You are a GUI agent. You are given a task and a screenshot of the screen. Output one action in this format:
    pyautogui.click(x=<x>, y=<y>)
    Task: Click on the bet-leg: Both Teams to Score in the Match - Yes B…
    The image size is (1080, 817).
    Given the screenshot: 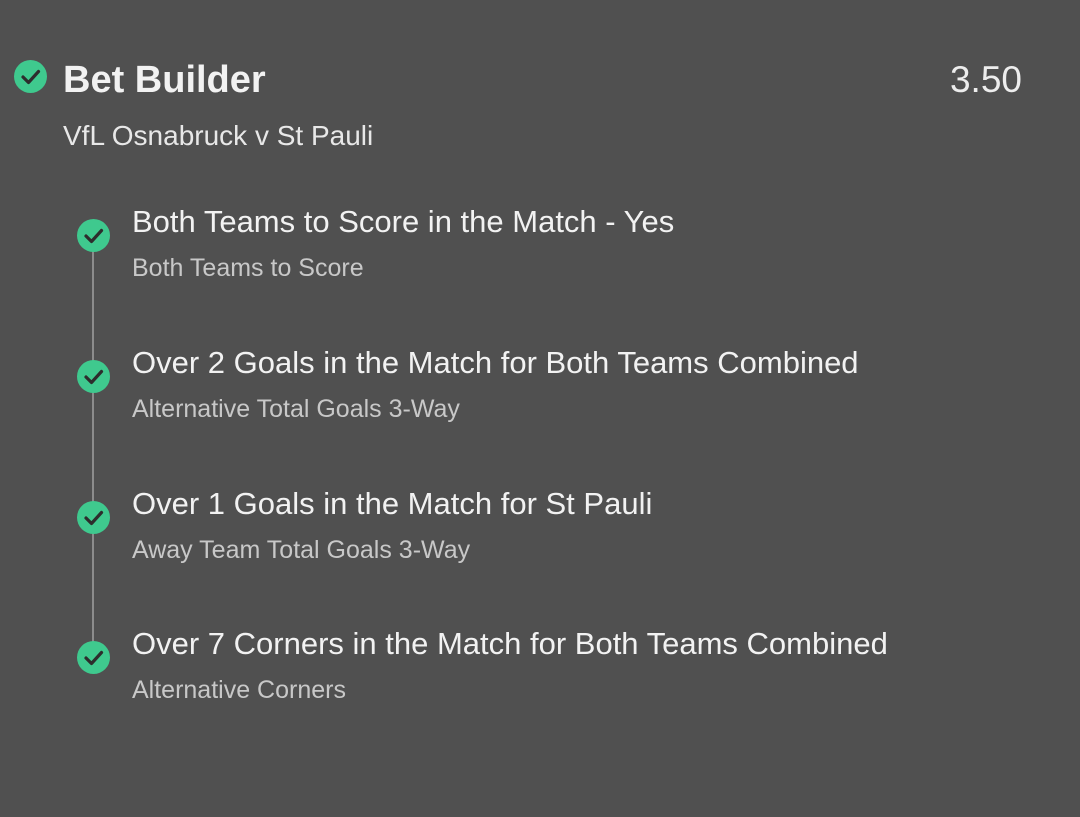 What is the action you would take?
    pyautogui.click(x=540, y=262)
    